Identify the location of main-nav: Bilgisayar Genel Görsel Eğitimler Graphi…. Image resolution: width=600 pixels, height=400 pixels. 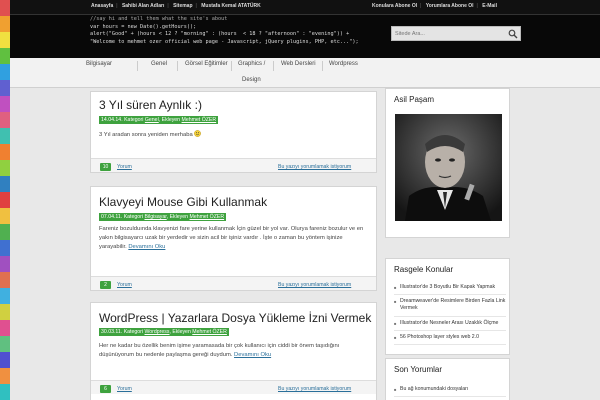
(305, 73).